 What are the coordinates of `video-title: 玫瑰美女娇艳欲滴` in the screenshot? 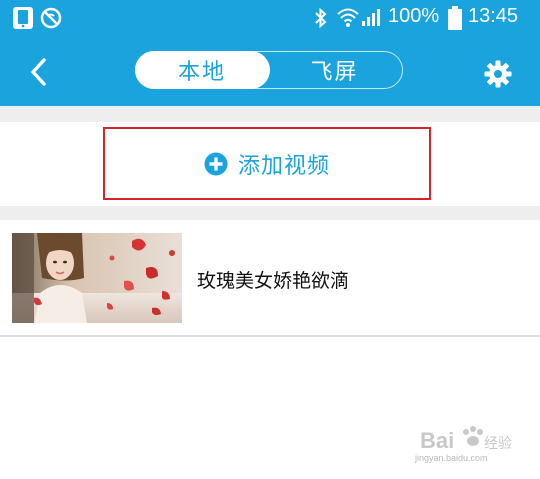 It's located at (273, 281).